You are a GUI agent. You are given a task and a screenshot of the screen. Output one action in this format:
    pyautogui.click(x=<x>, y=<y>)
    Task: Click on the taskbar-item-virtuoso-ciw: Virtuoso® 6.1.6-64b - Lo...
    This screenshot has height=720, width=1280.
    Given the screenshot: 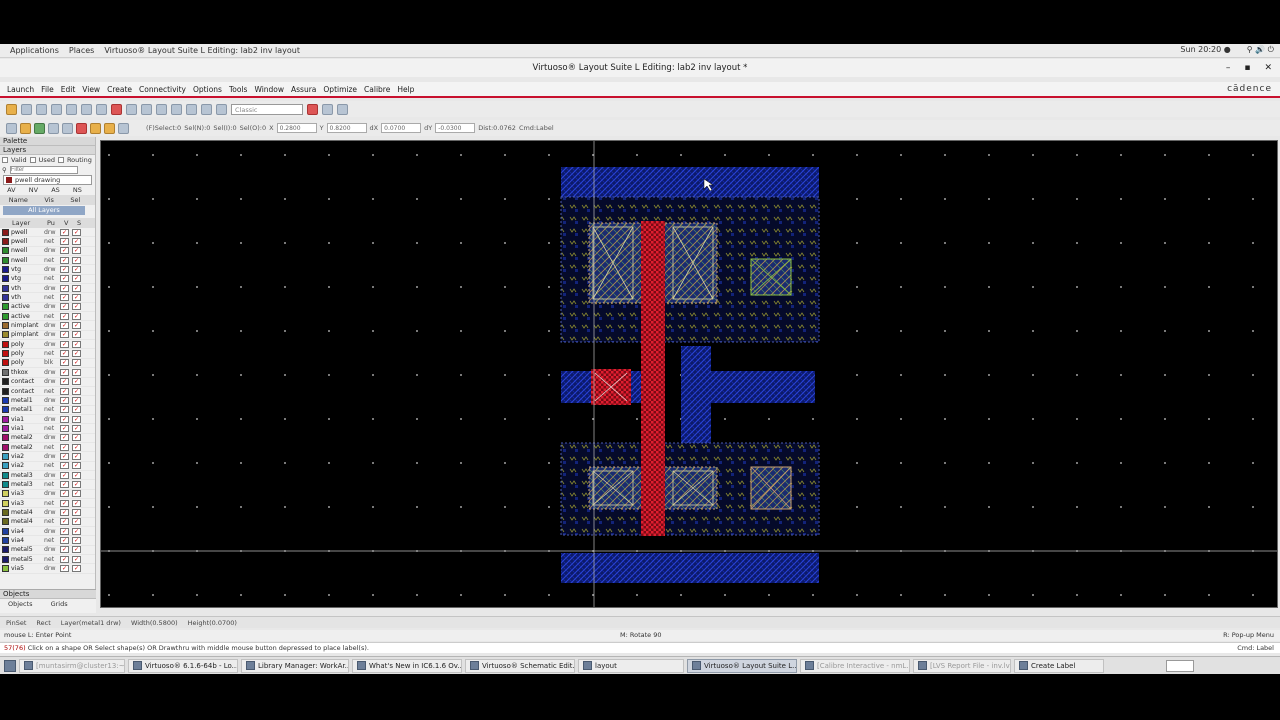 What is the action you would take?
    pyautogui.click(x=183, y=665)
    